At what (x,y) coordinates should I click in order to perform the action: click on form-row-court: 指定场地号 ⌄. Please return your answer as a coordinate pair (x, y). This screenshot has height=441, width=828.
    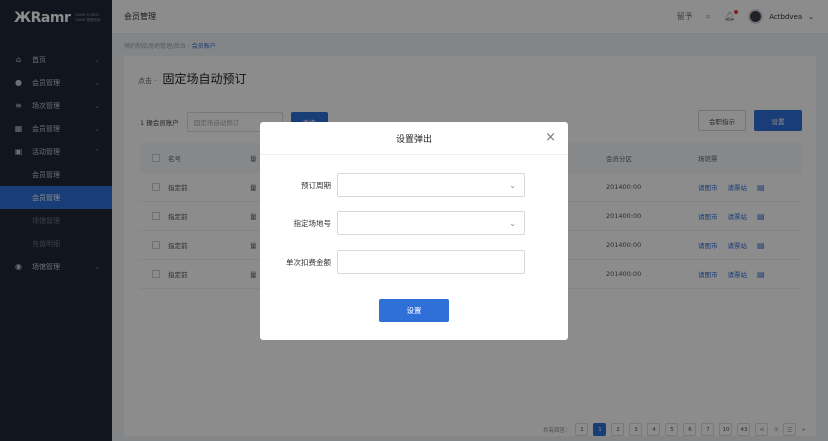
    Looking at the image, I should click on (414, 223).